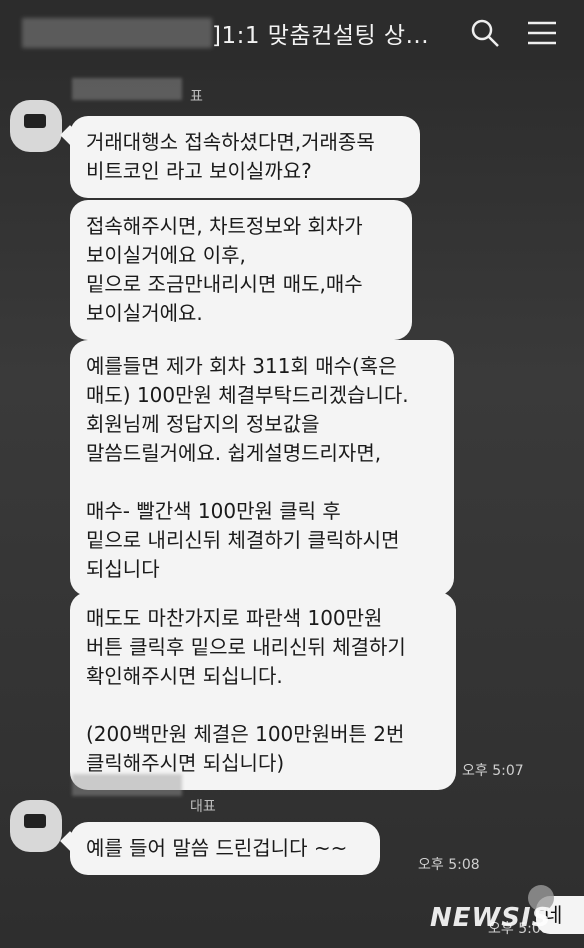  Describe the element at coordinates (203, 807) in the screenshot. I see `sender-name-suffix: 대표` at that location.